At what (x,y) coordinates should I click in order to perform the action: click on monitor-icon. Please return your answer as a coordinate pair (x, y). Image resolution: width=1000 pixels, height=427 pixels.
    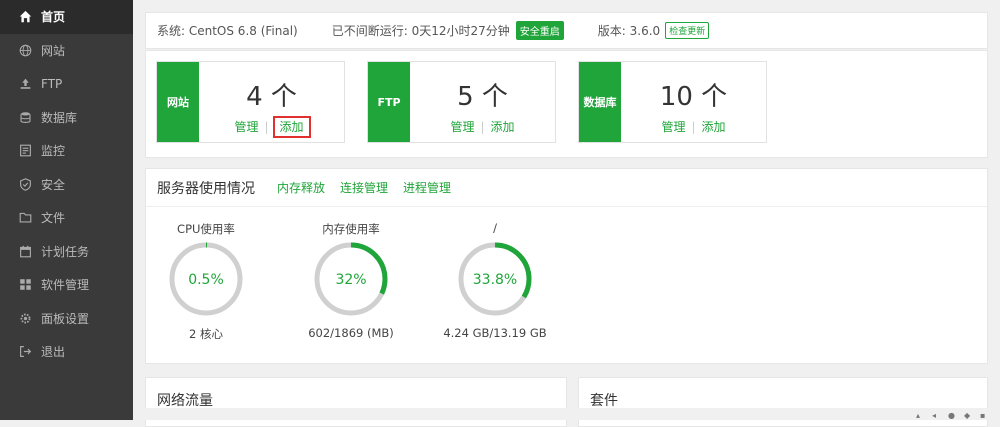
    Looking at the image, I should click on (25, 151).